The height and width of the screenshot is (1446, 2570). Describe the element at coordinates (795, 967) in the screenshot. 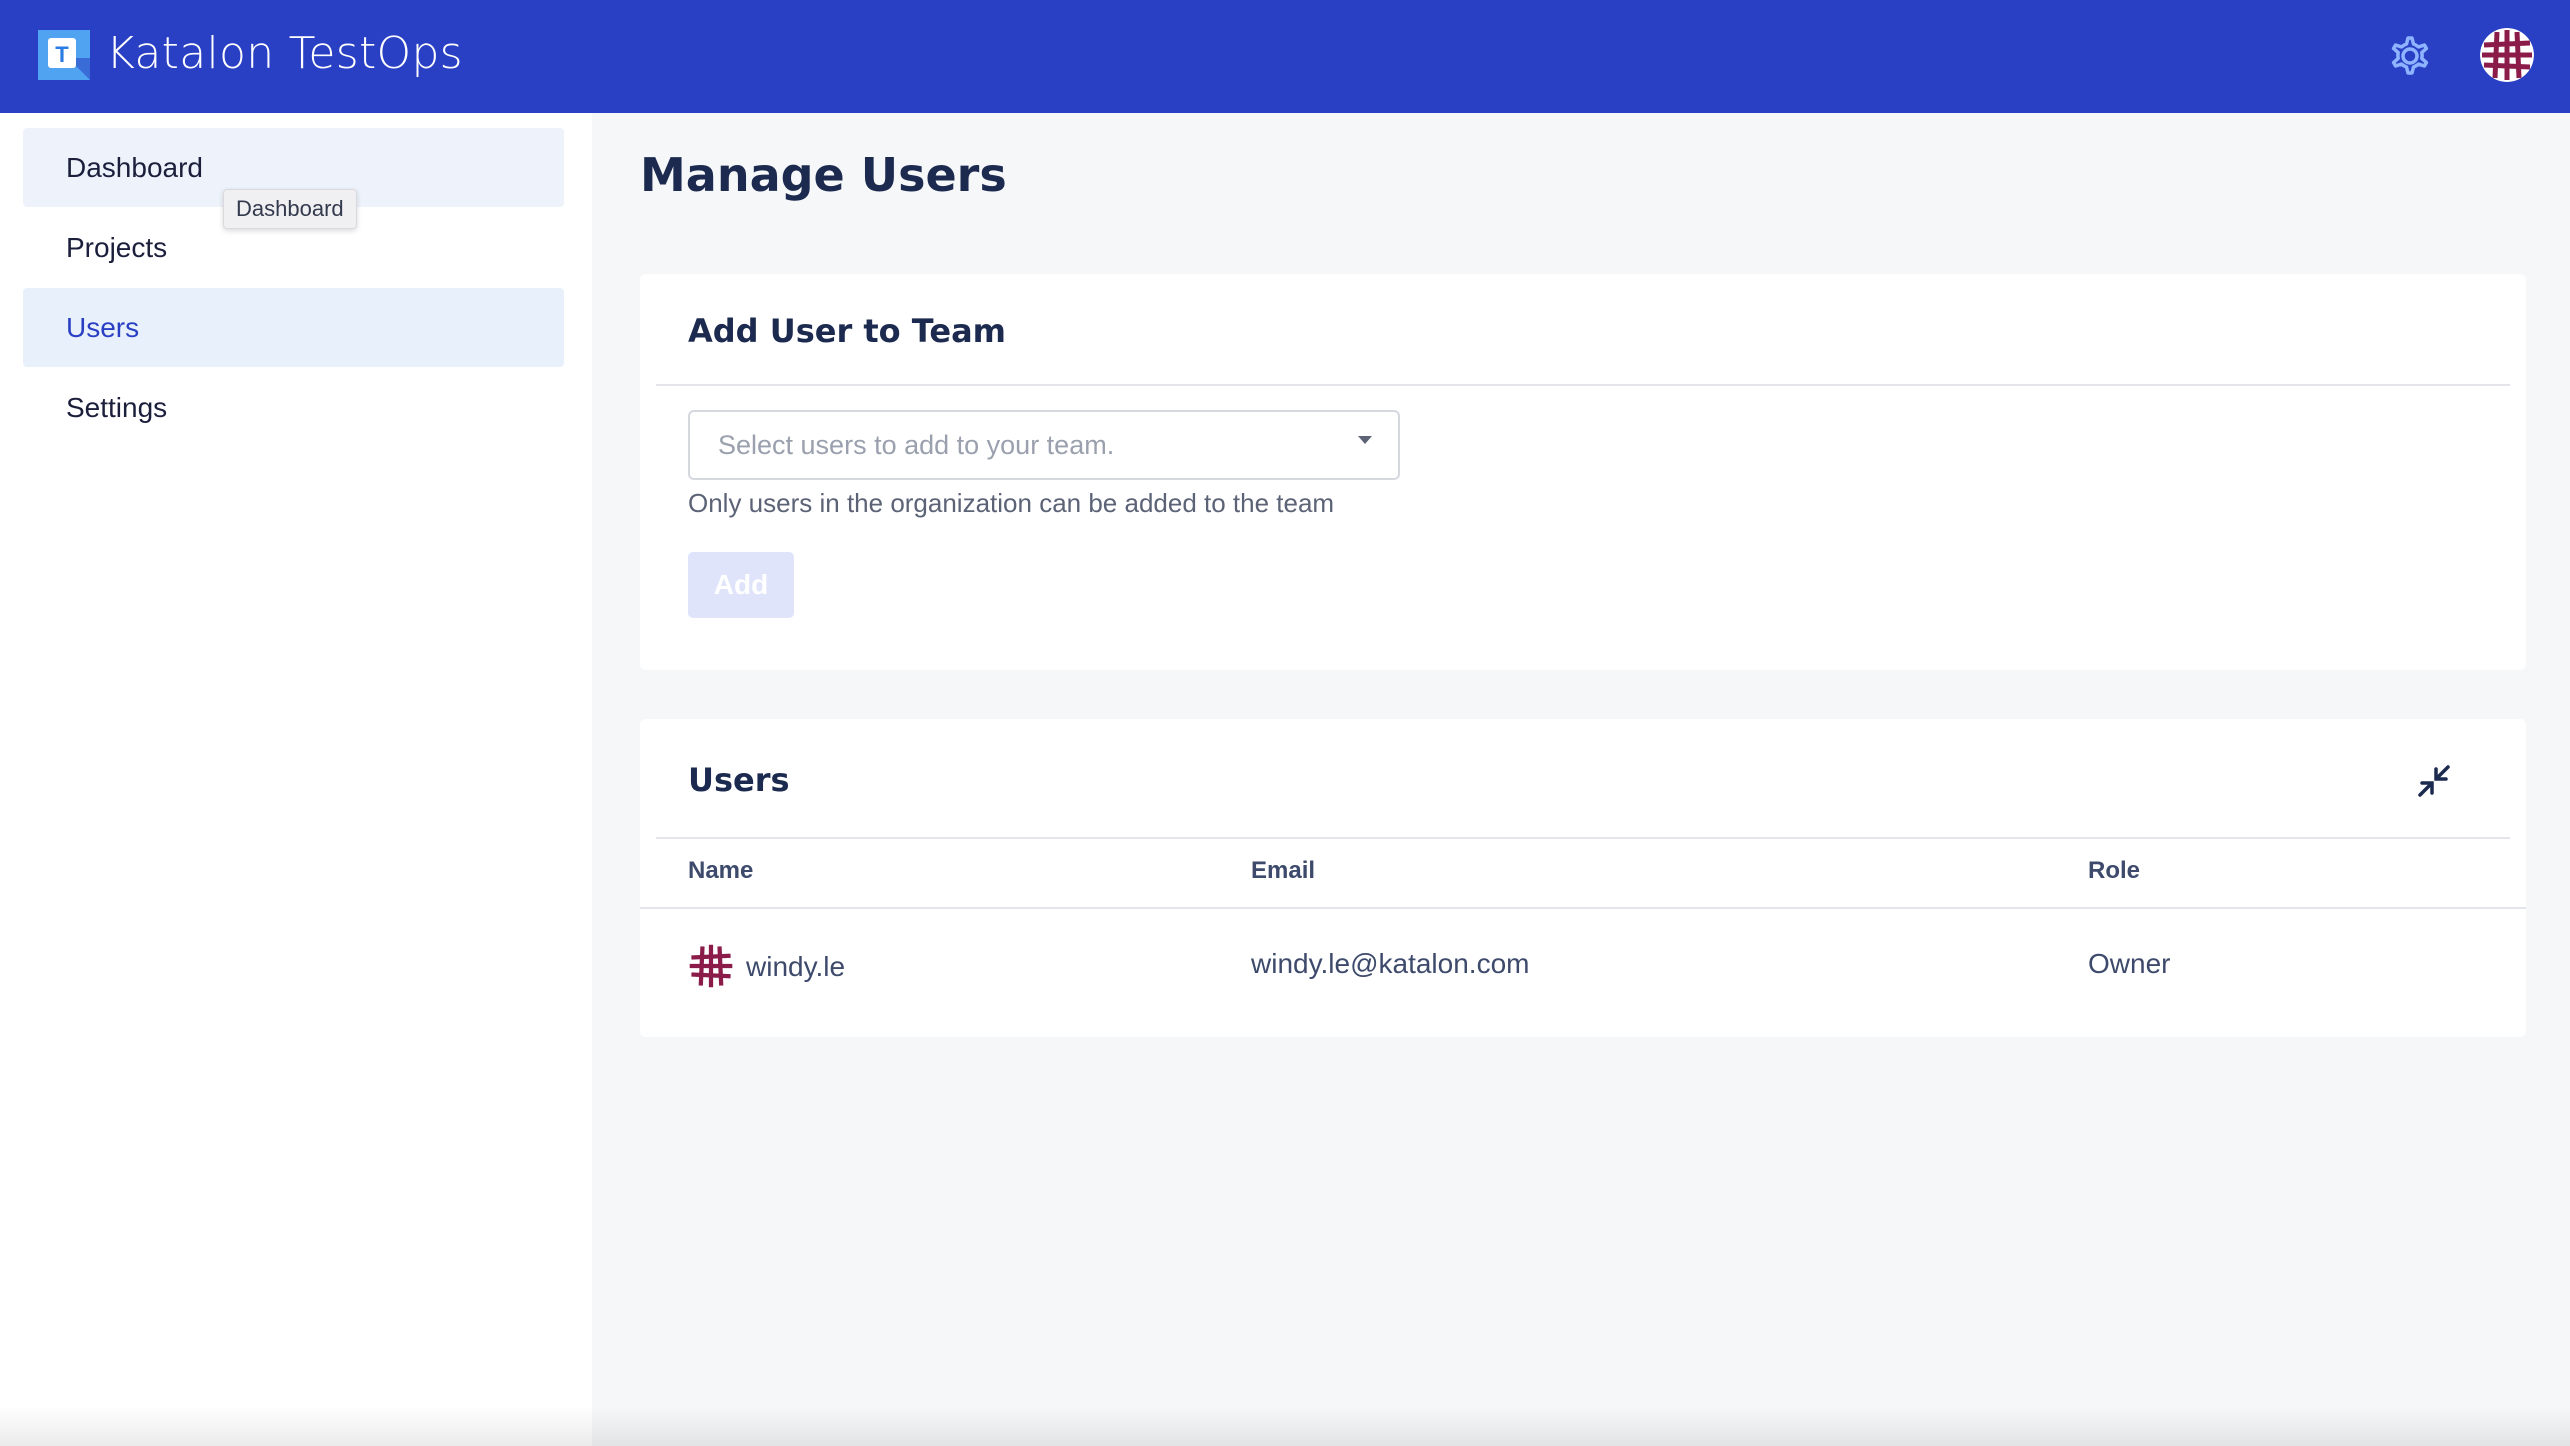

I see `user-name: windy.le` at that location.